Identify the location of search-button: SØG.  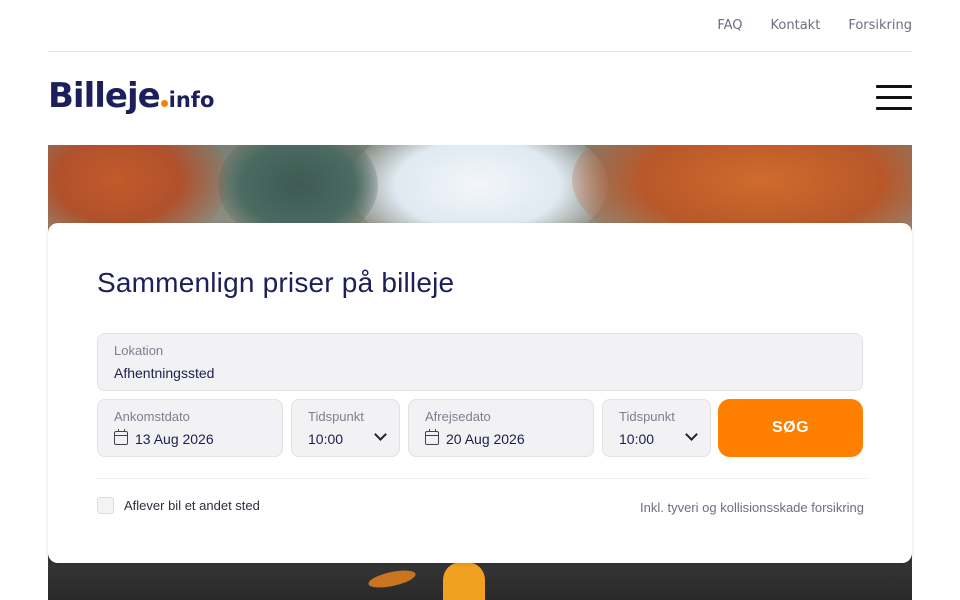
(790, 428).